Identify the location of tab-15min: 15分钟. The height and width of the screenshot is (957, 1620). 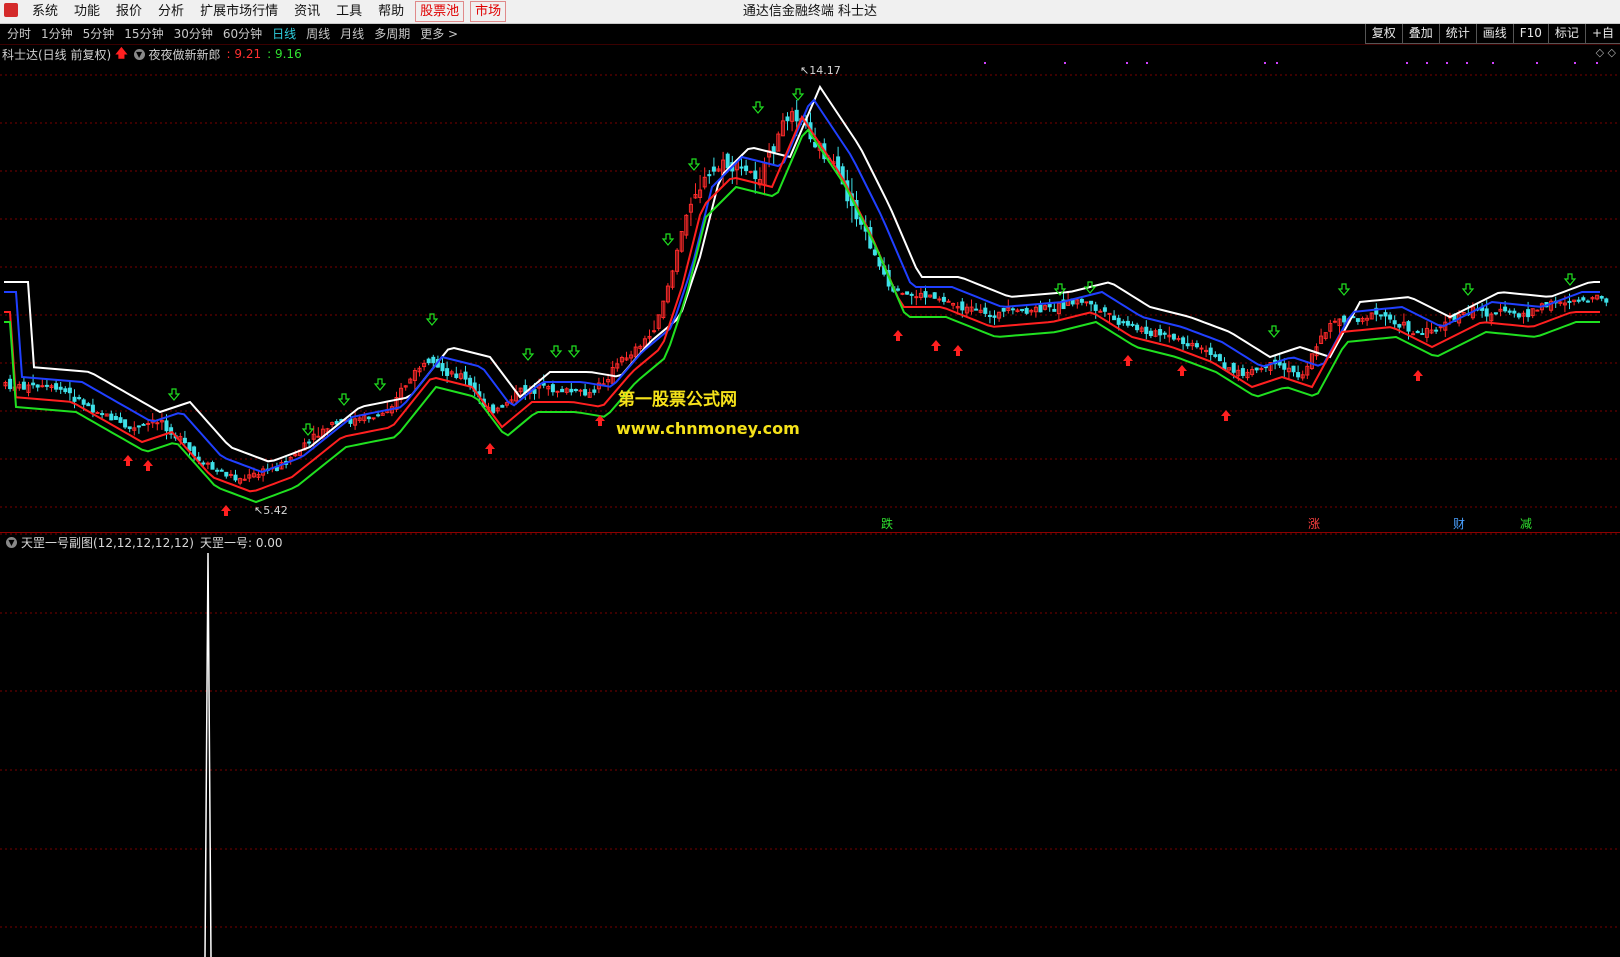
(143, 34).